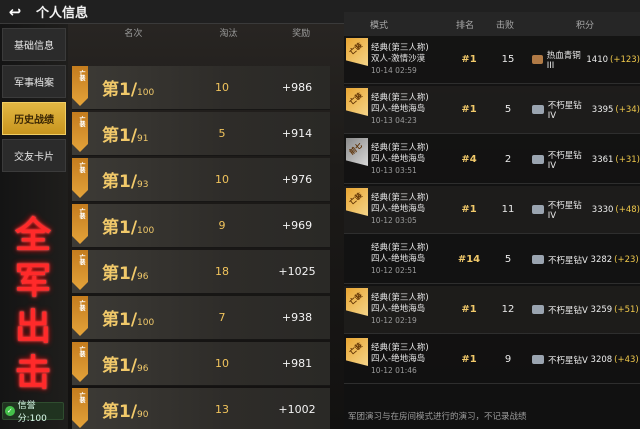 The image size is (640, 429). I want to click on col-header-rank: 名次, so click(133, 33).